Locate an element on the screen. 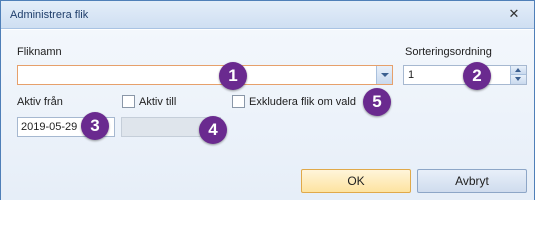  tab-name-label: Fliknamn is located at coordinates (39, 52).